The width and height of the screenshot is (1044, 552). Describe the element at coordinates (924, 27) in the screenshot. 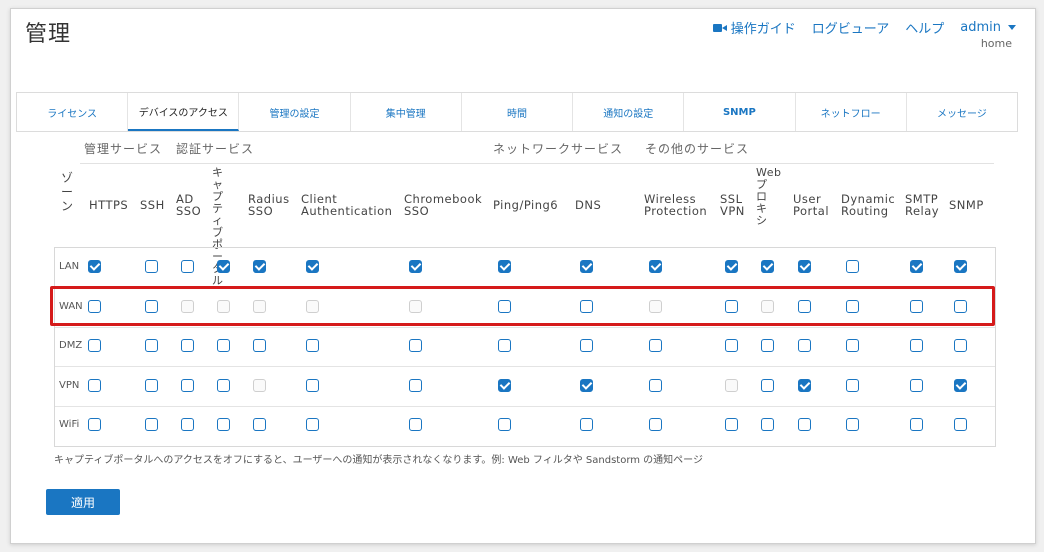

I see `help-link: ヘルプ` at that location.